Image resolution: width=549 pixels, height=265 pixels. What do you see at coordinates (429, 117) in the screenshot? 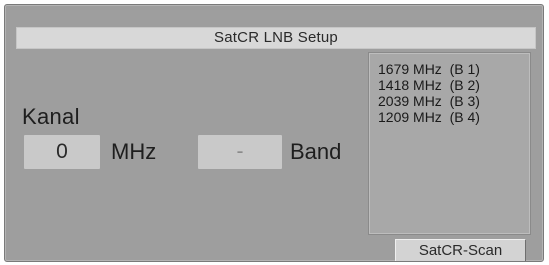
I see `list-item-b4: 1209 MHz (B 4)` at bounding box center [429, 117].